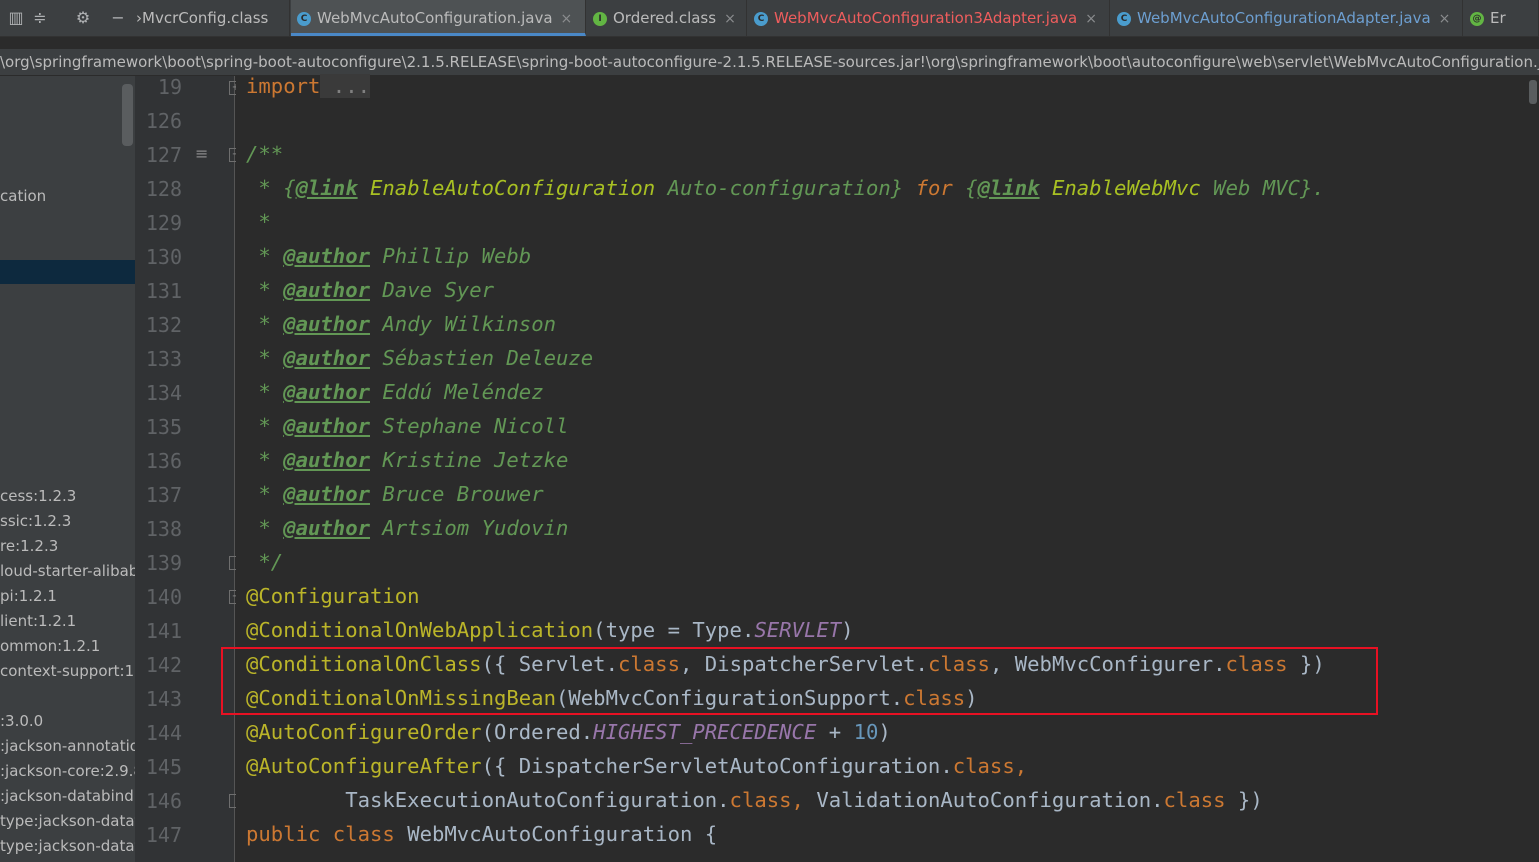 This screenshot has height=862, width=1539. What do you see at coordinates (1287, 18) in the screenshot?
I see `tab-webmvcautoconfigurationadapter-java: C WebMvcAutoConfigurationAdapter.java ×` at bounding box center [1287, 18].